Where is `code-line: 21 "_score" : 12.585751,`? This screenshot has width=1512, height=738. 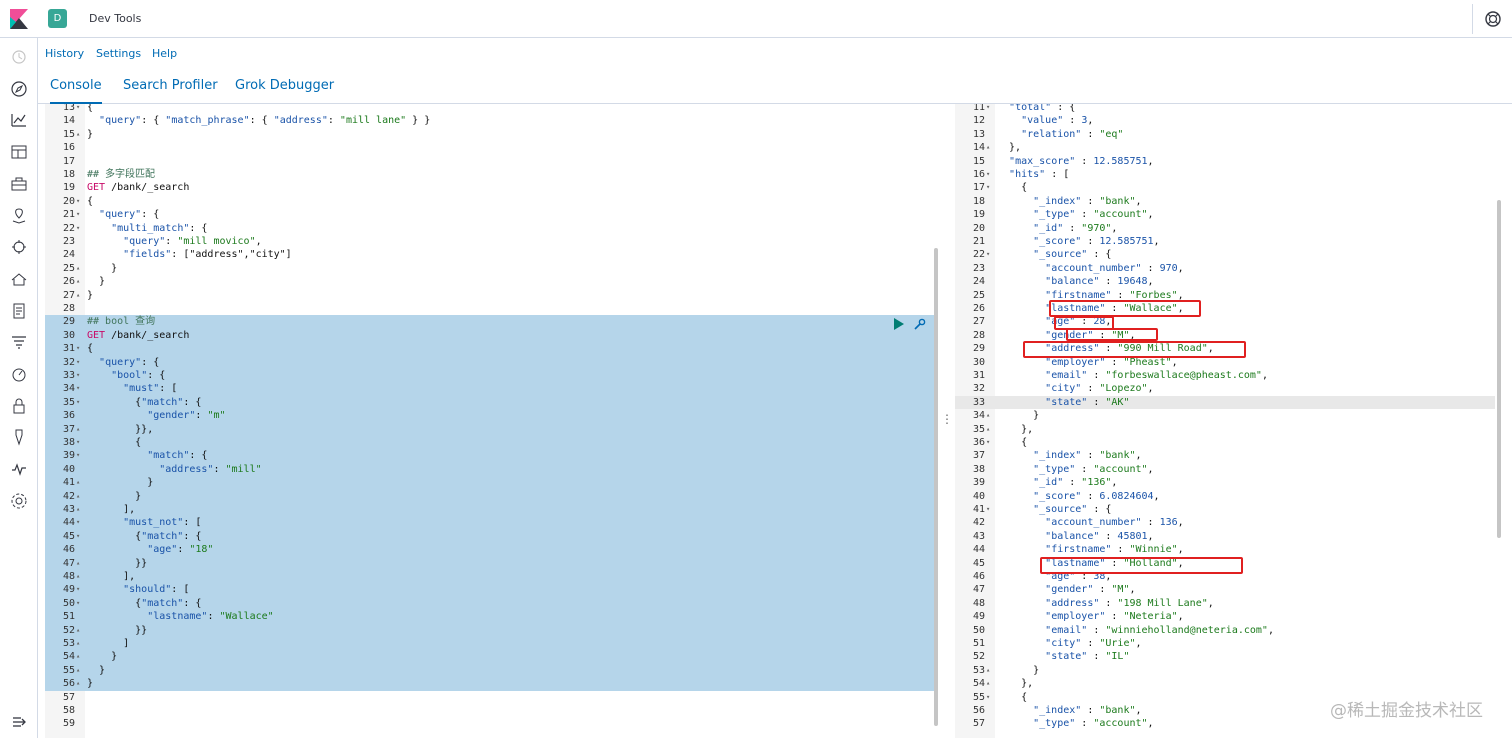
code-line: 21 "_score" : 12.585751, is located at coordinates (1225, 241).